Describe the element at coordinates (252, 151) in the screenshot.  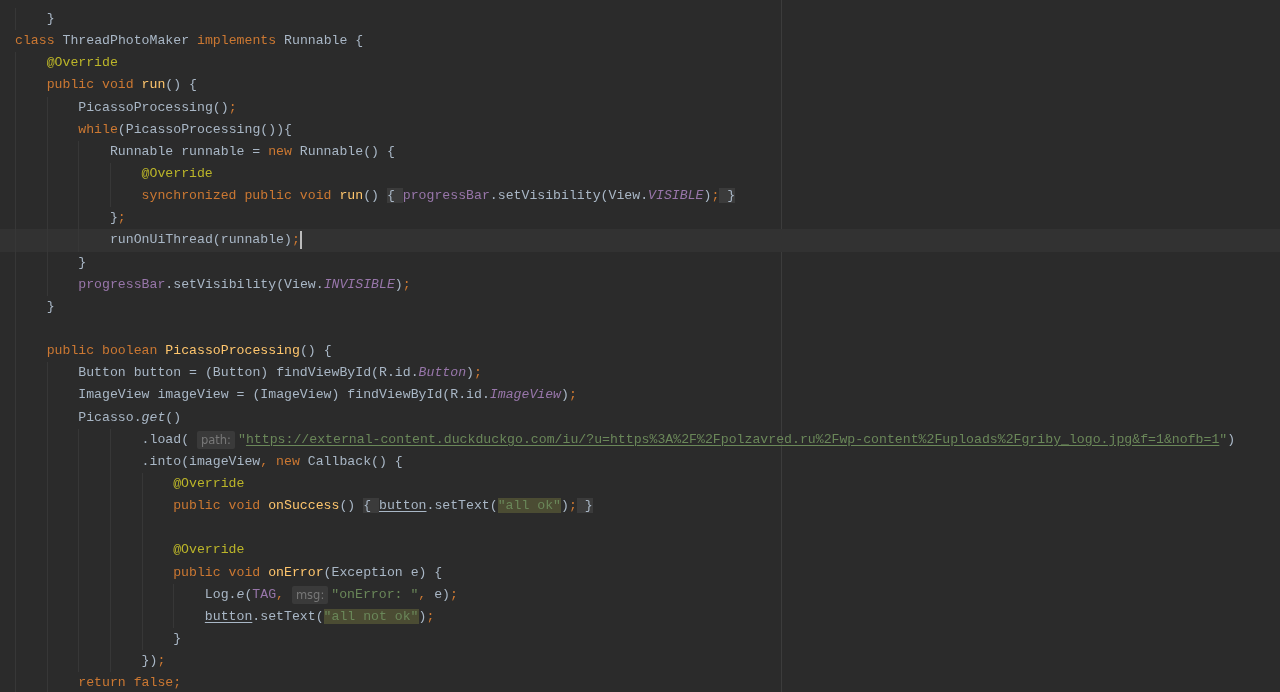
I see `code-text: Runnable runnable = new Runnable() {` at that location.